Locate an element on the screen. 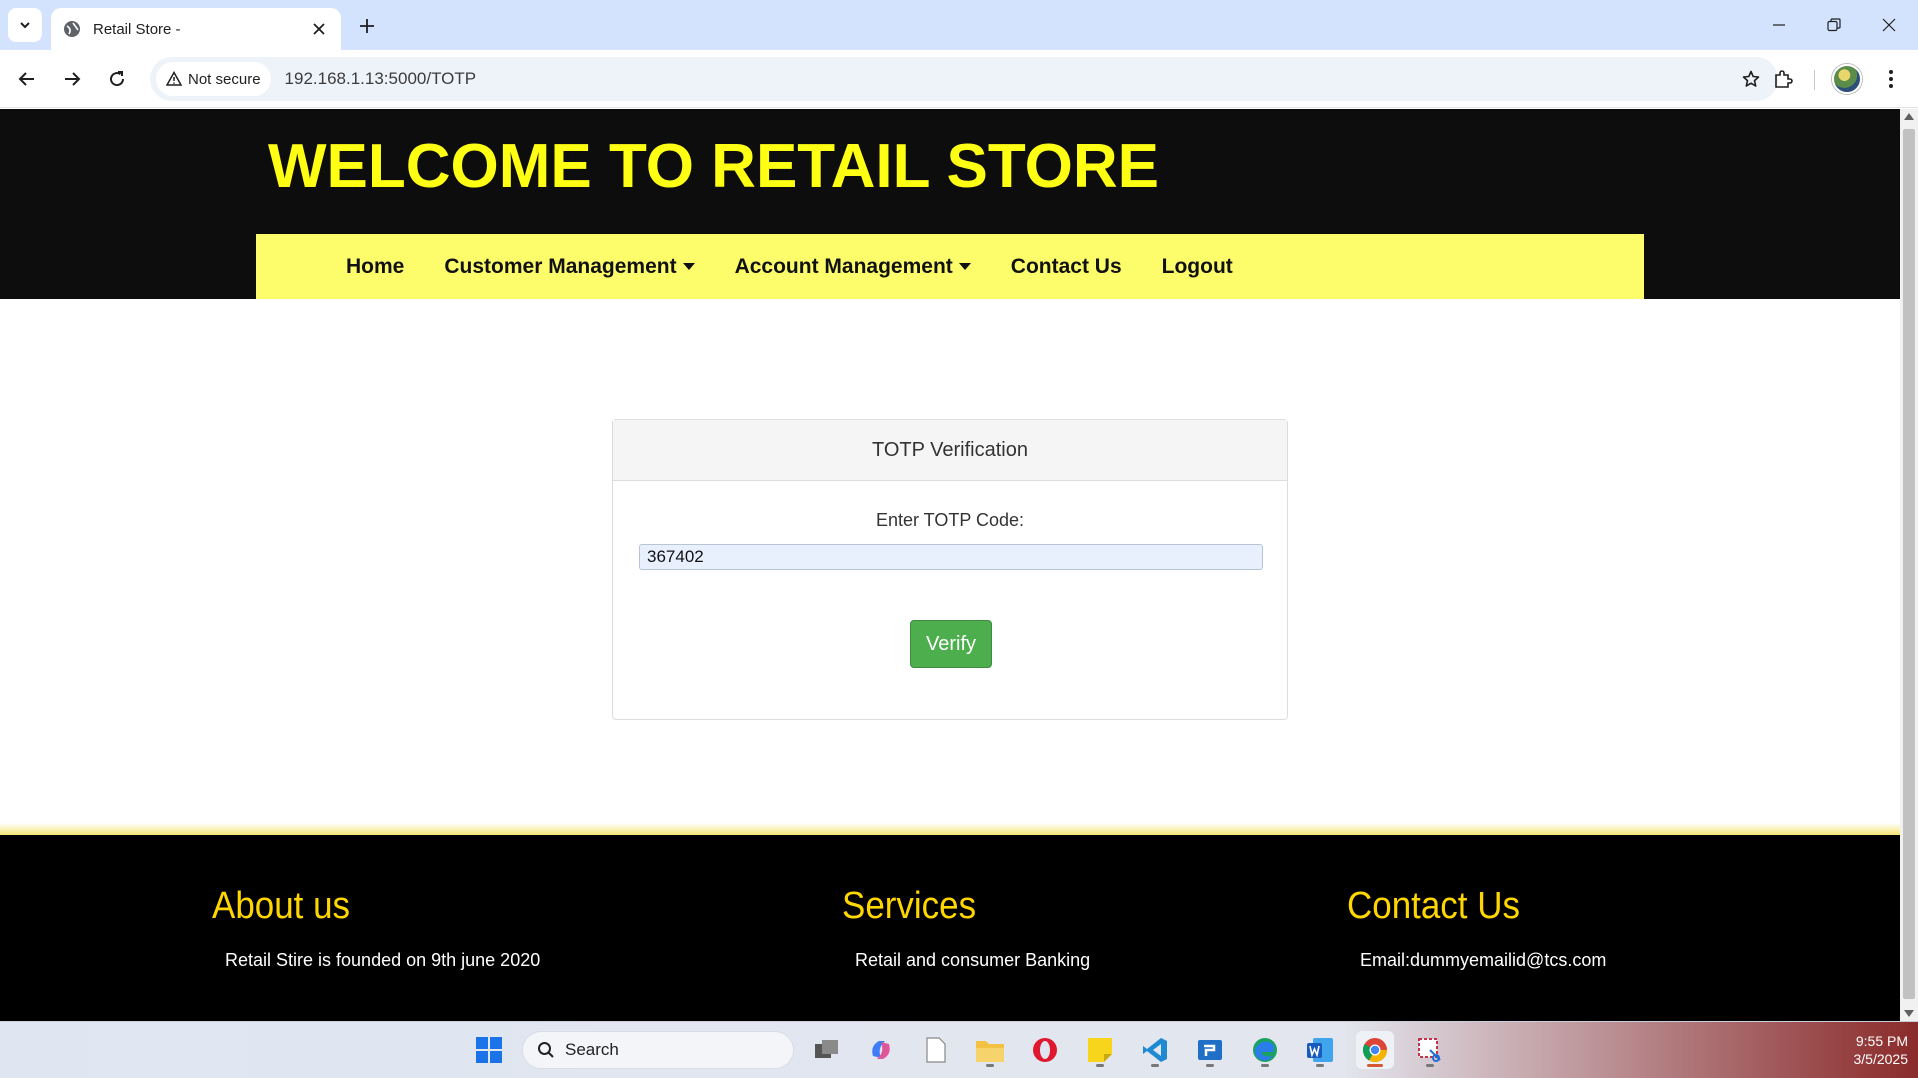 Image resolution: width=1918 pixels, height=1078 pixels. taskbar-search-label: Search is located at coordinates (592, 1049).